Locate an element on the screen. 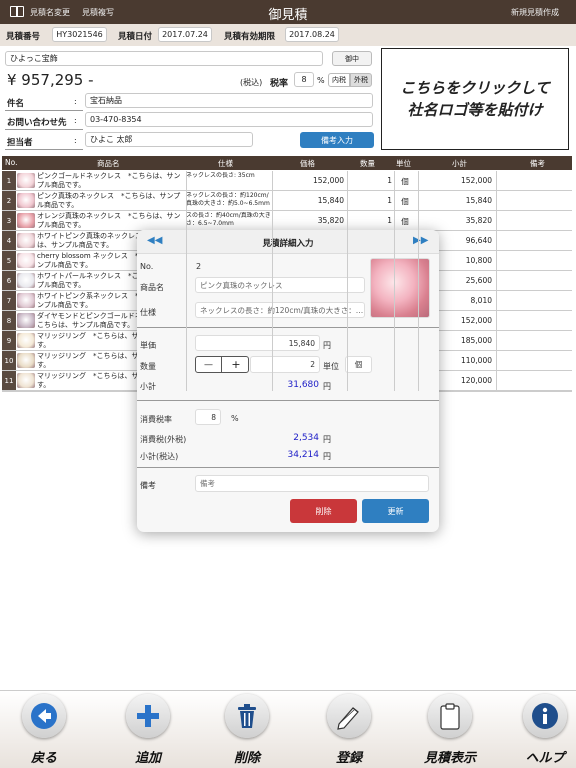 This screenshot has height=768, width=576. contact-label: お問い合わせ先 is located at coordinates (37, 123).